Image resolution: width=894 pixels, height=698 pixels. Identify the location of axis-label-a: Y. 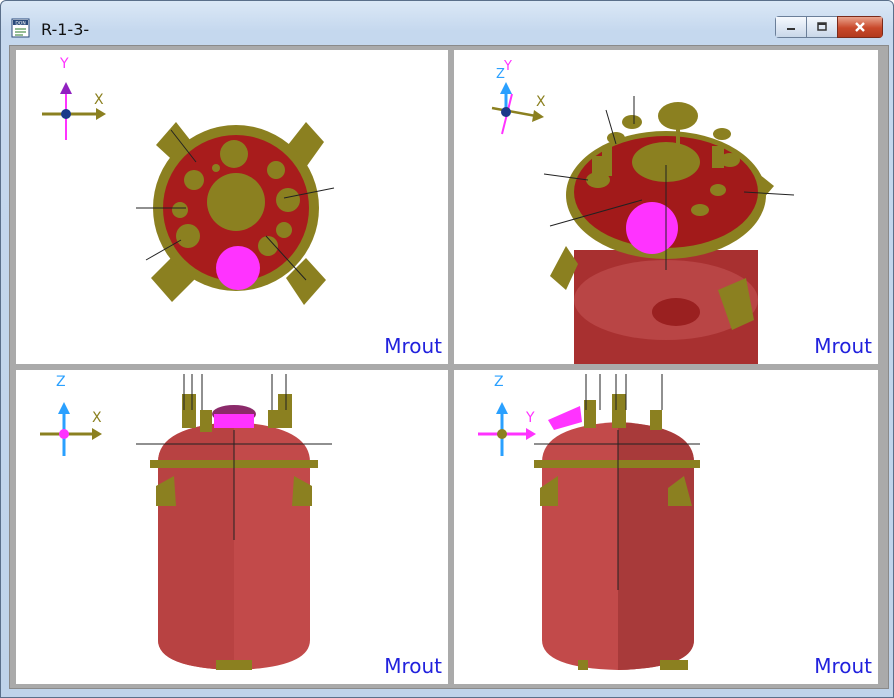
(530, 418).